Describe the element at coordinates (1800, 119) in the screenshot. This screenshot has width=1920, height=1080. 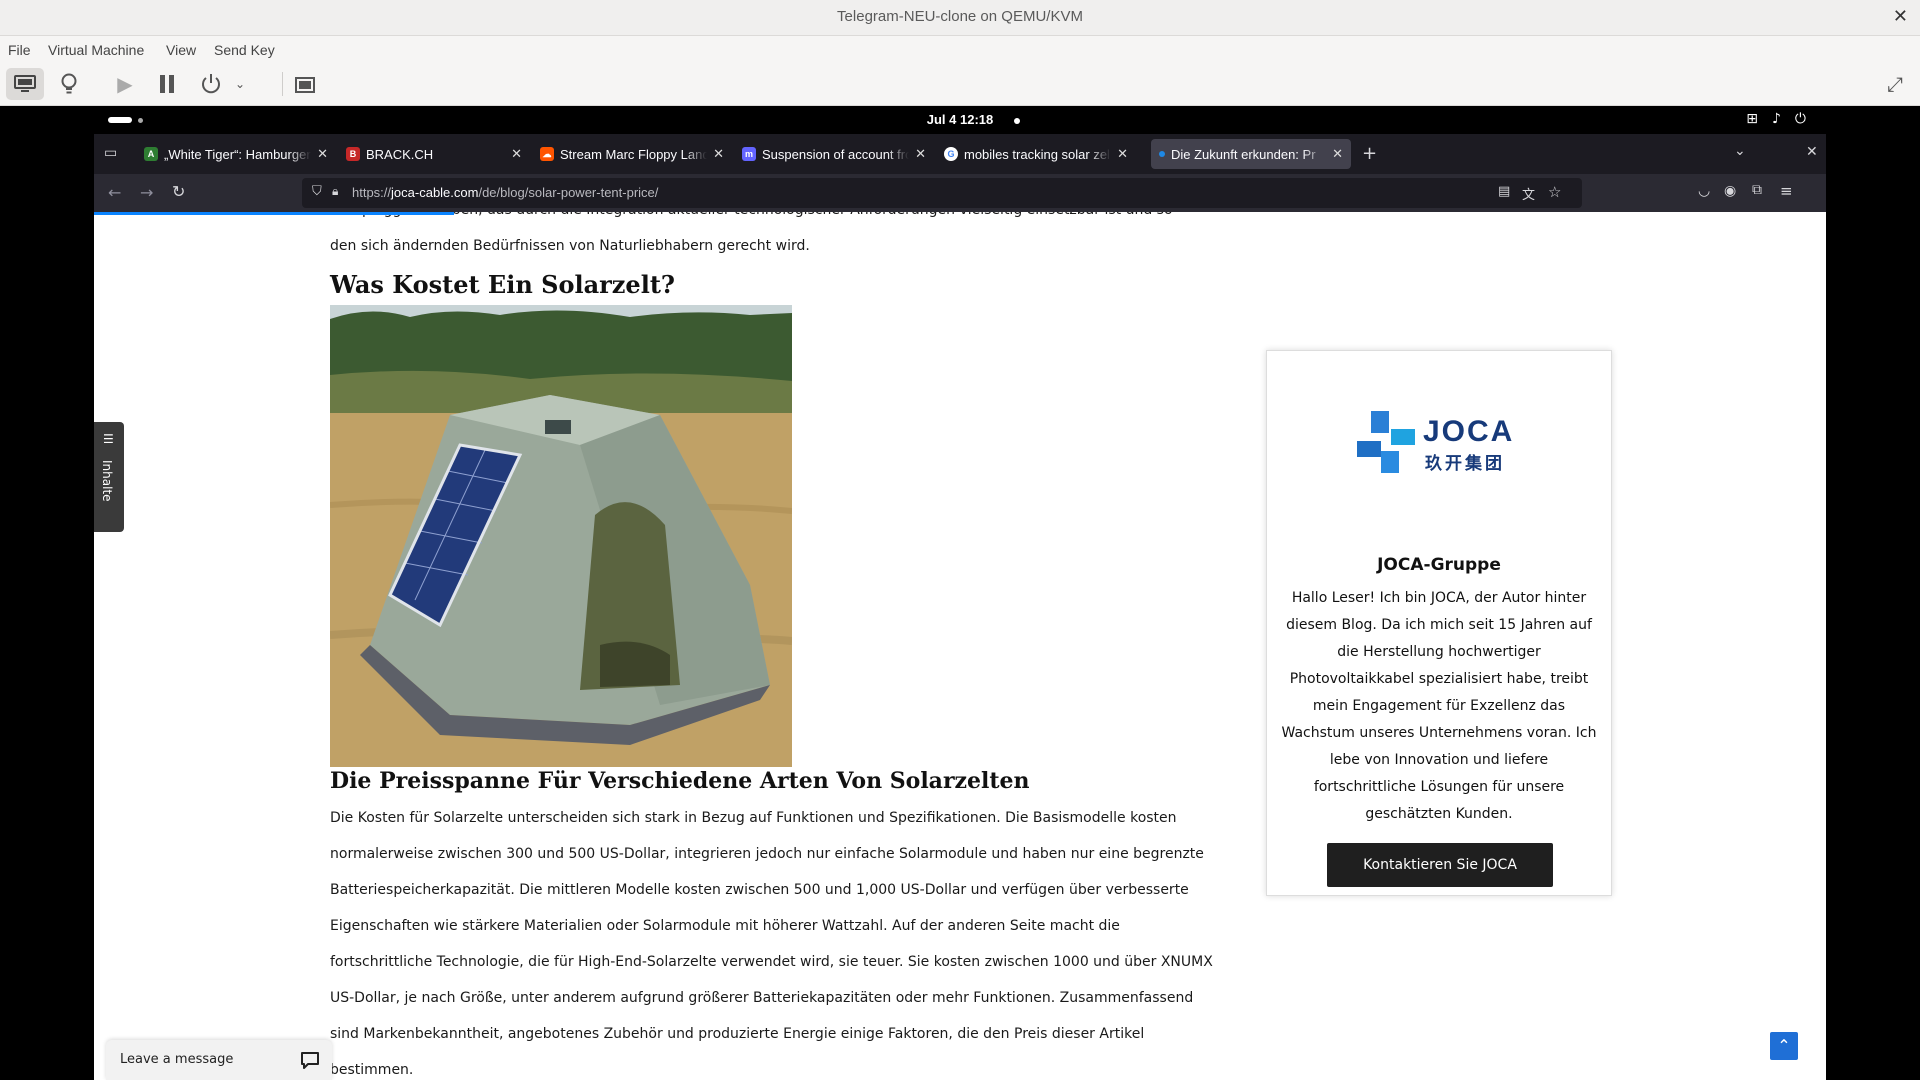
I see `power-menu-icon: ⏻` at that location.